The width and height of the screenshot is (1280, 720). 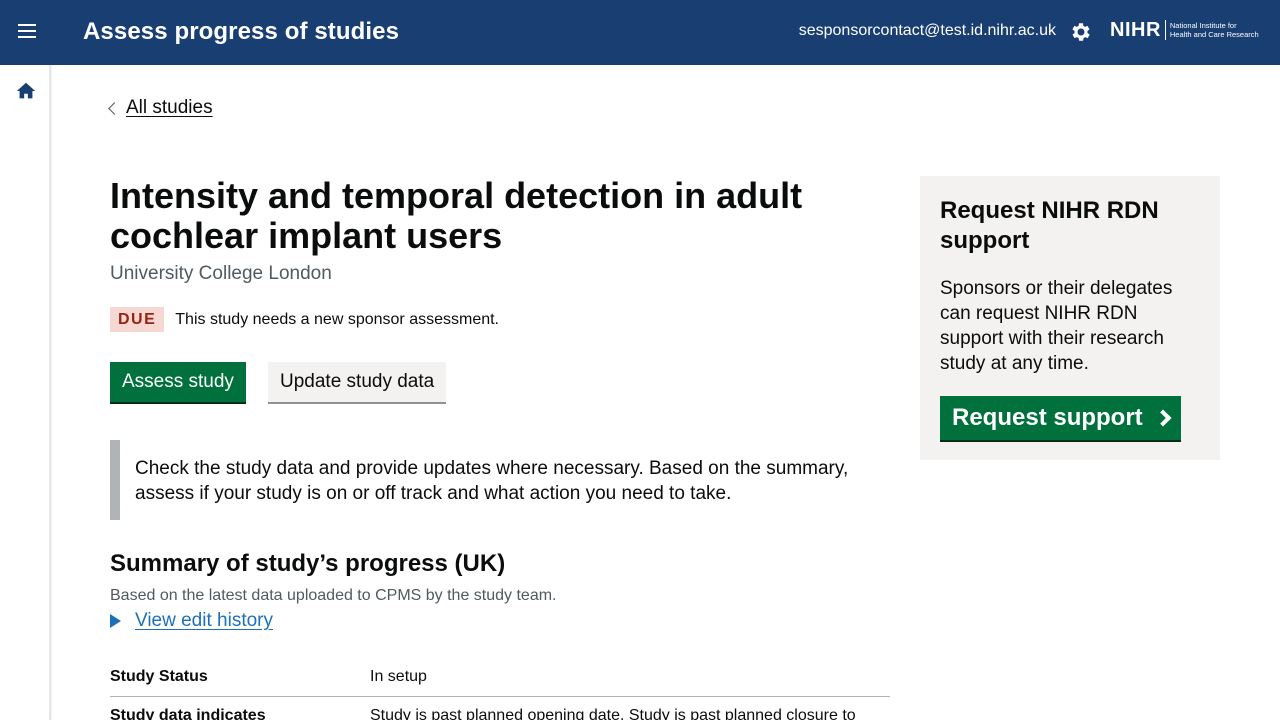 What do you see at coordinates (927, 30) in the screenshot?
I see `user-email: sesponsorcontact@test.id.nihr.ac.uk` at bounding box center [927, 30].